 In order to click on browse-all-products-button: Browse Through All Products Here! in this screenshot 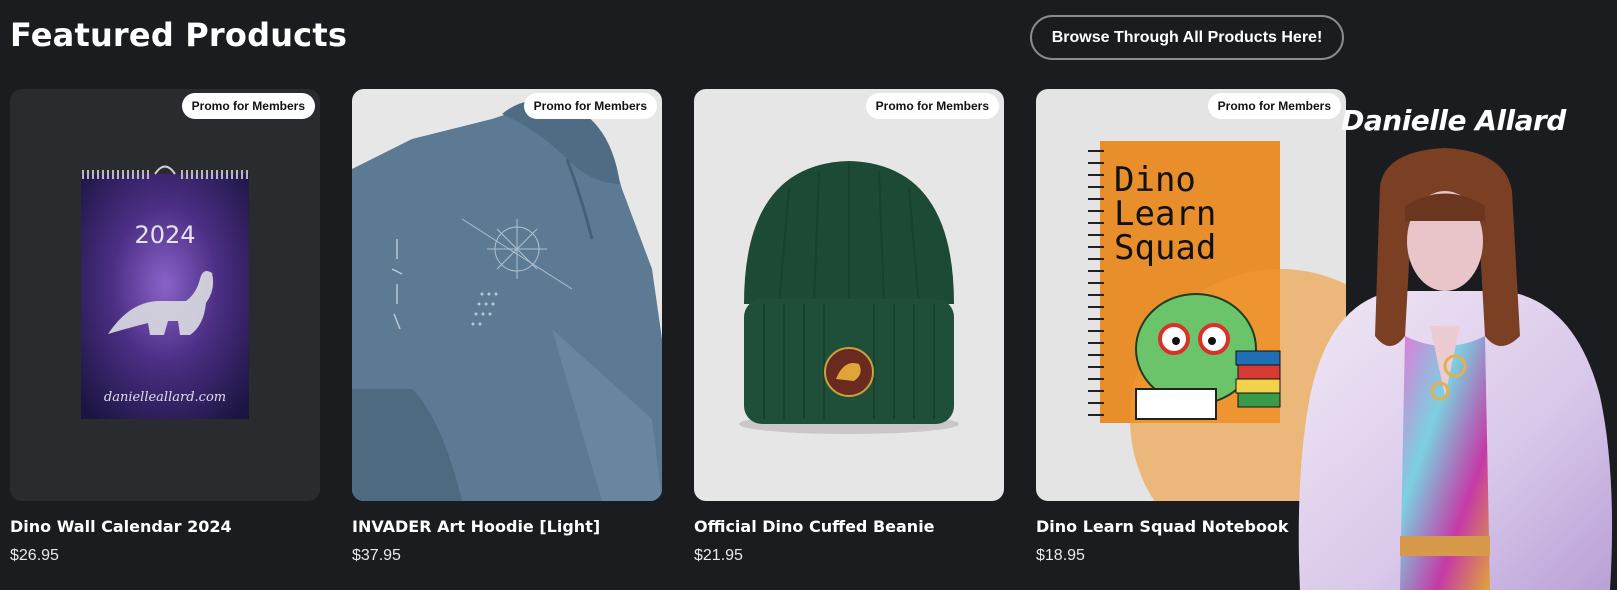, I will do `click(1187, 37)`.